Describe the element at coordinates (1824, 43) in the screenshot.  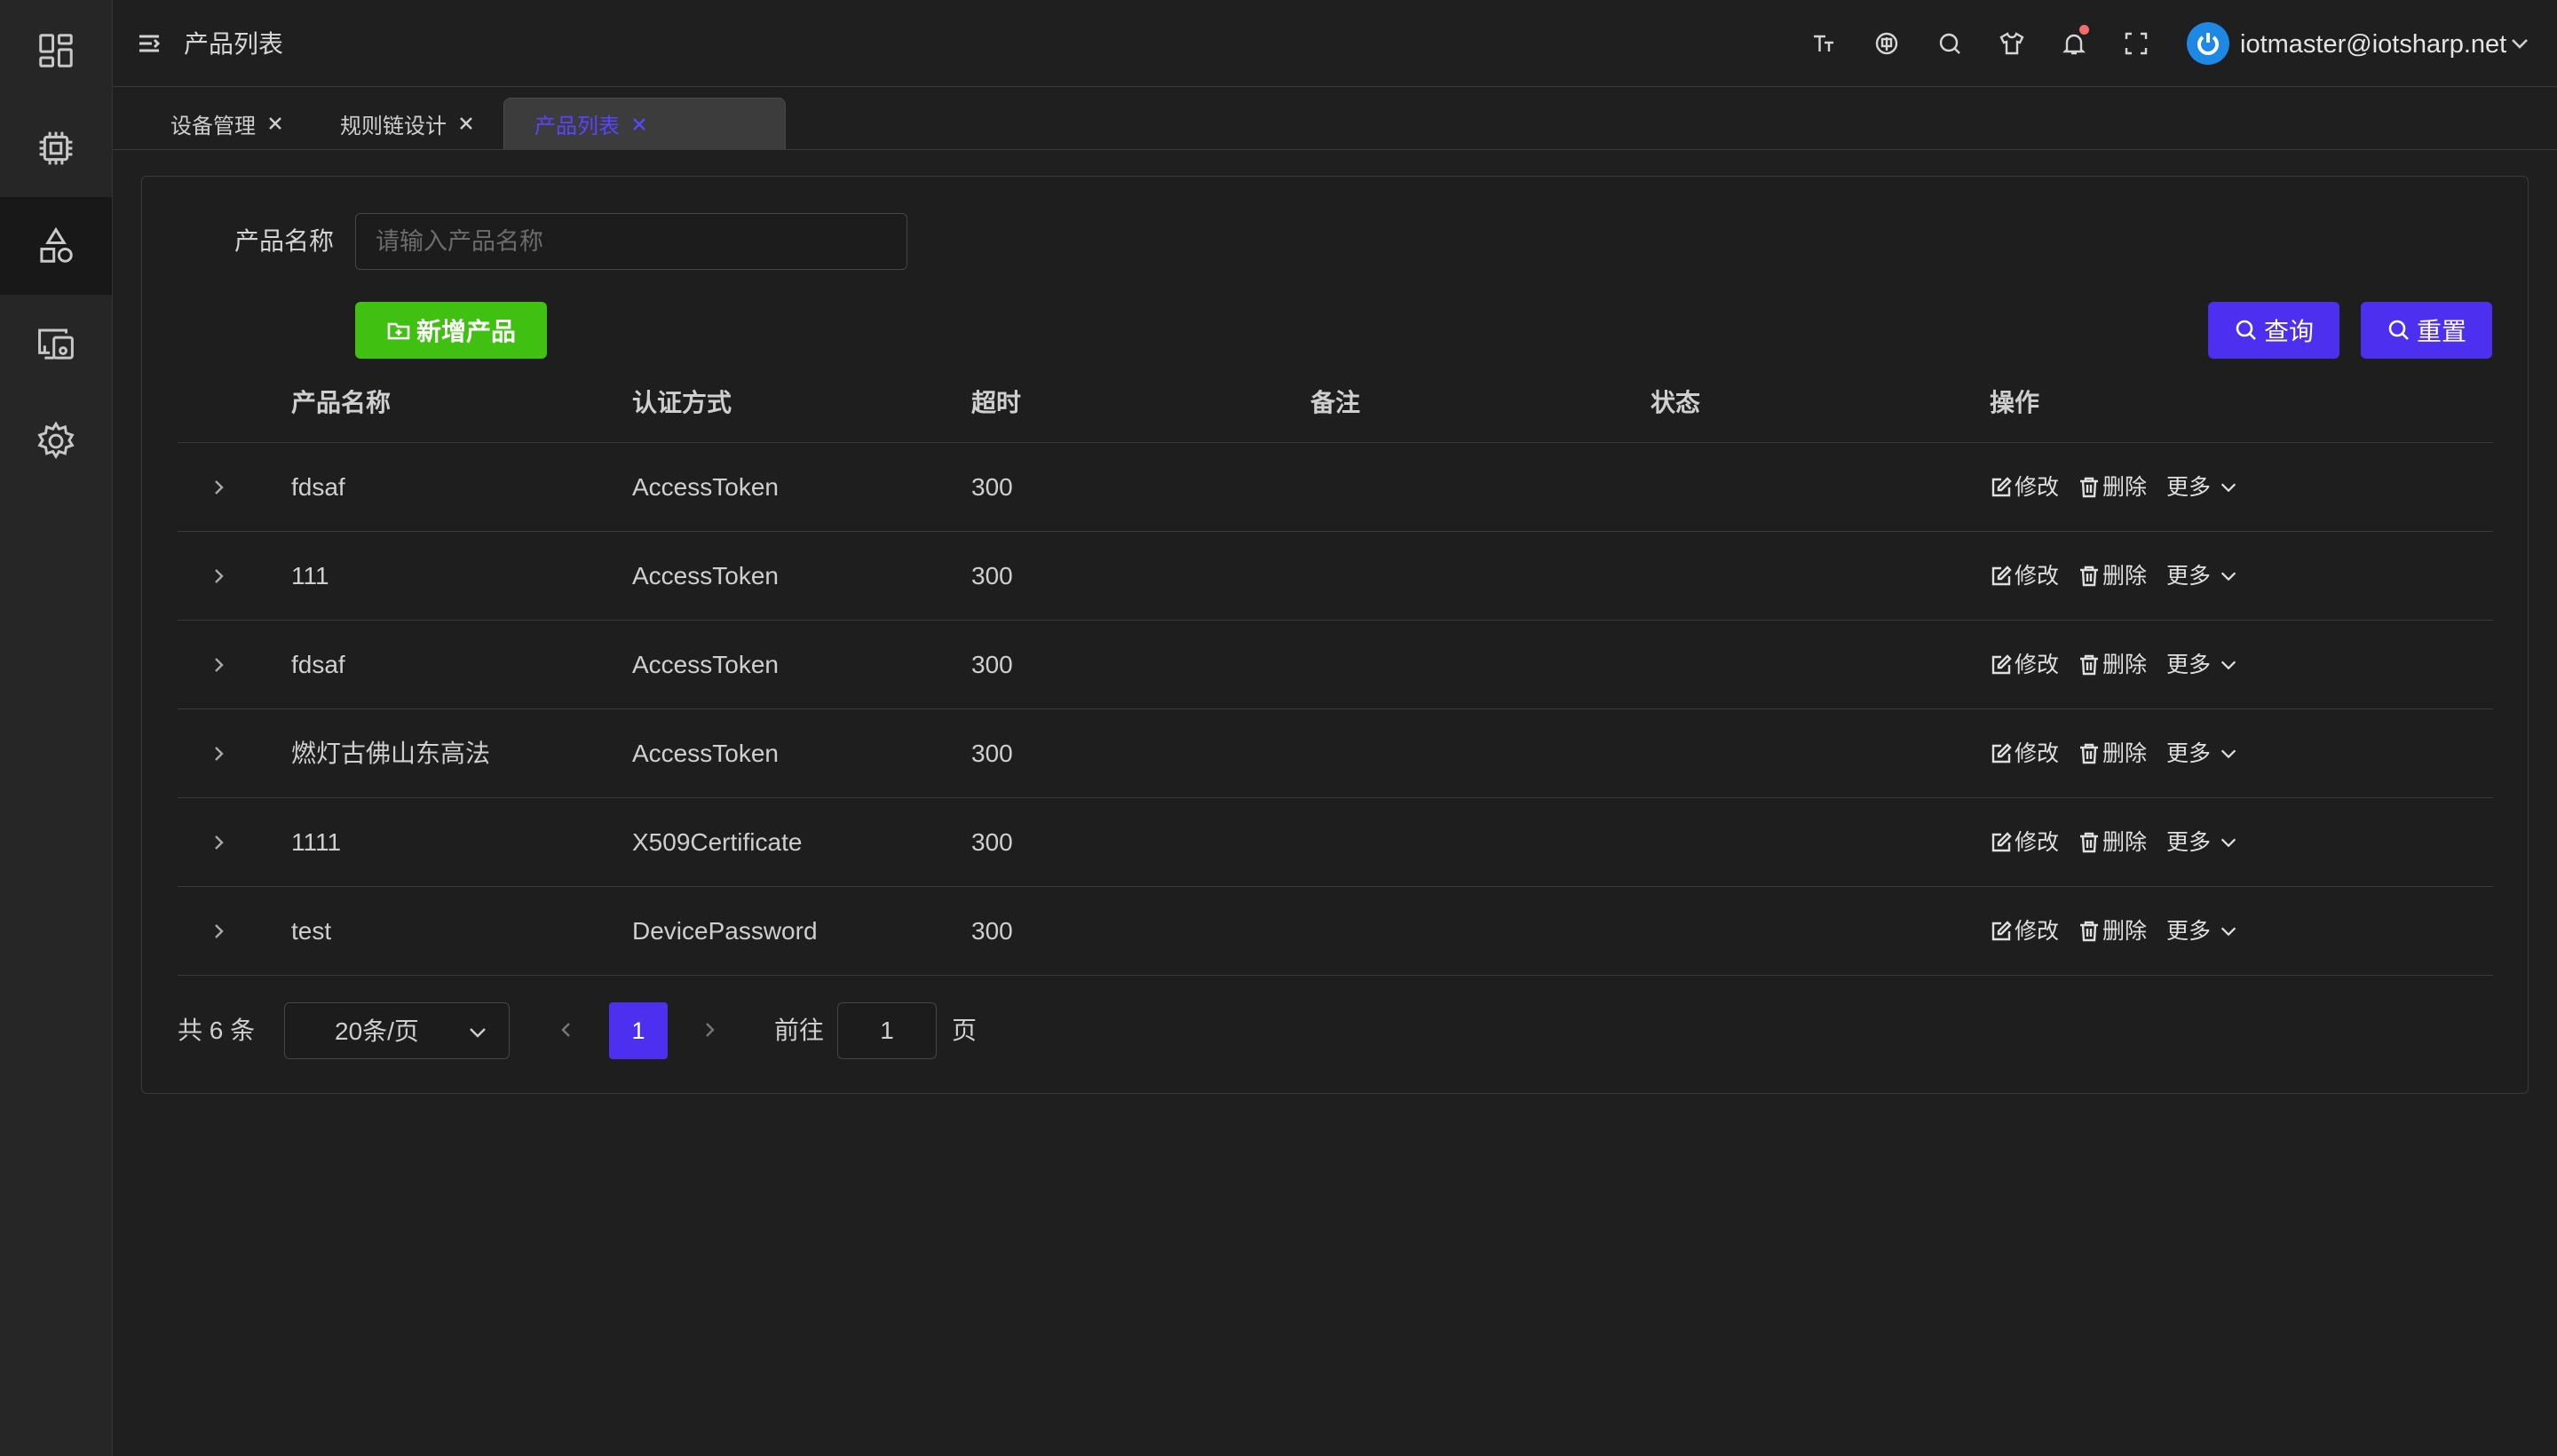
I see `font-size-icon` at that location.